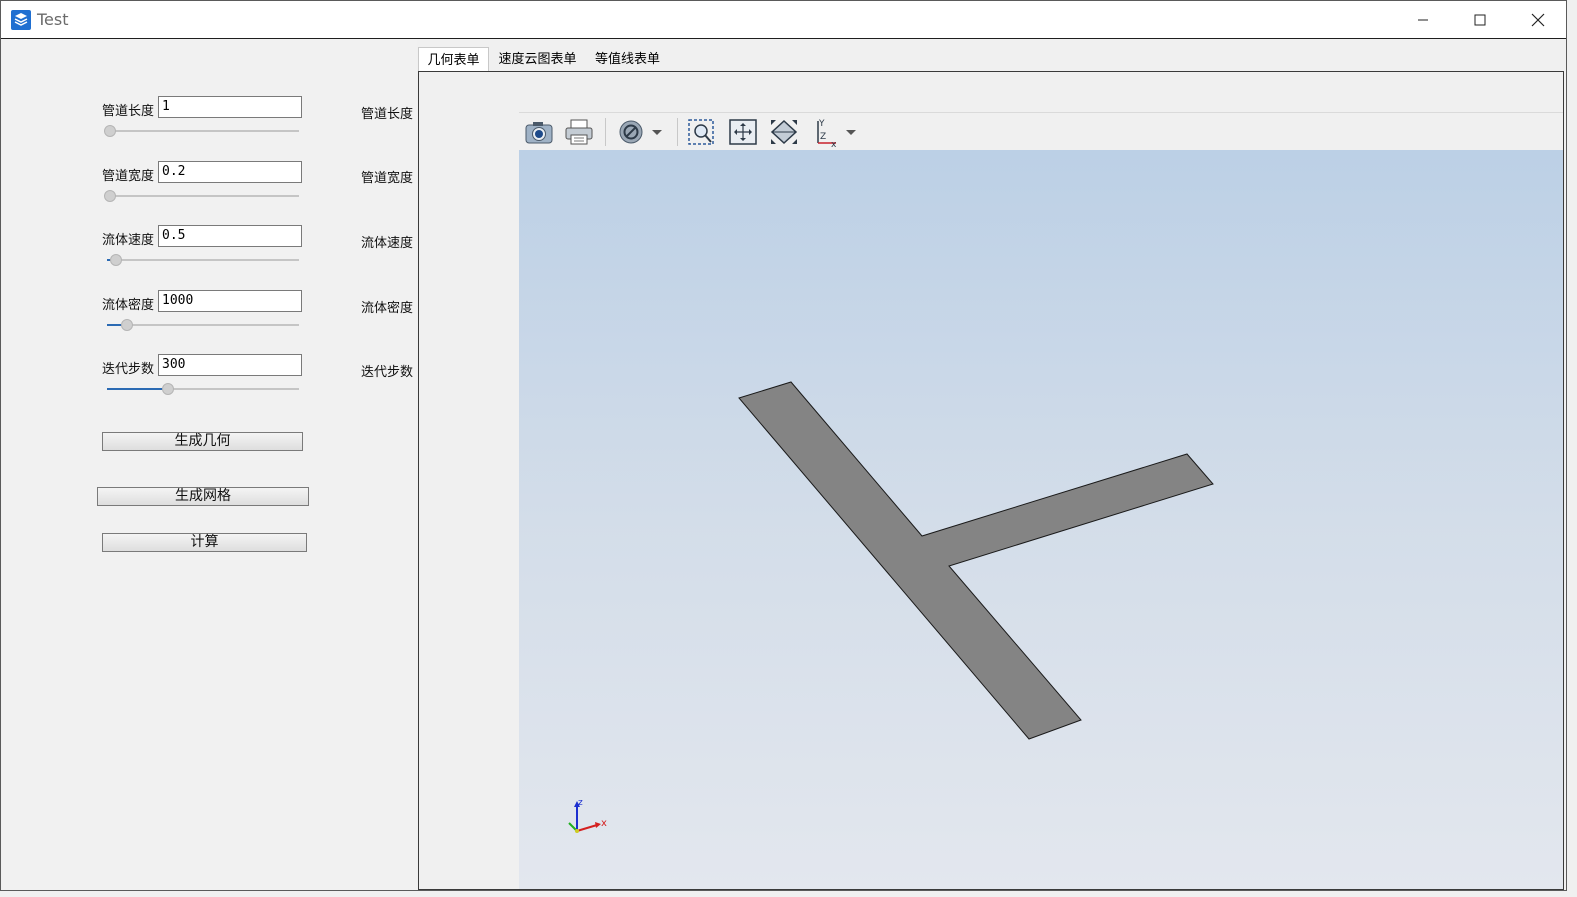  I want to click on tab-geometry-form: 几何表单, so click(453, 60).